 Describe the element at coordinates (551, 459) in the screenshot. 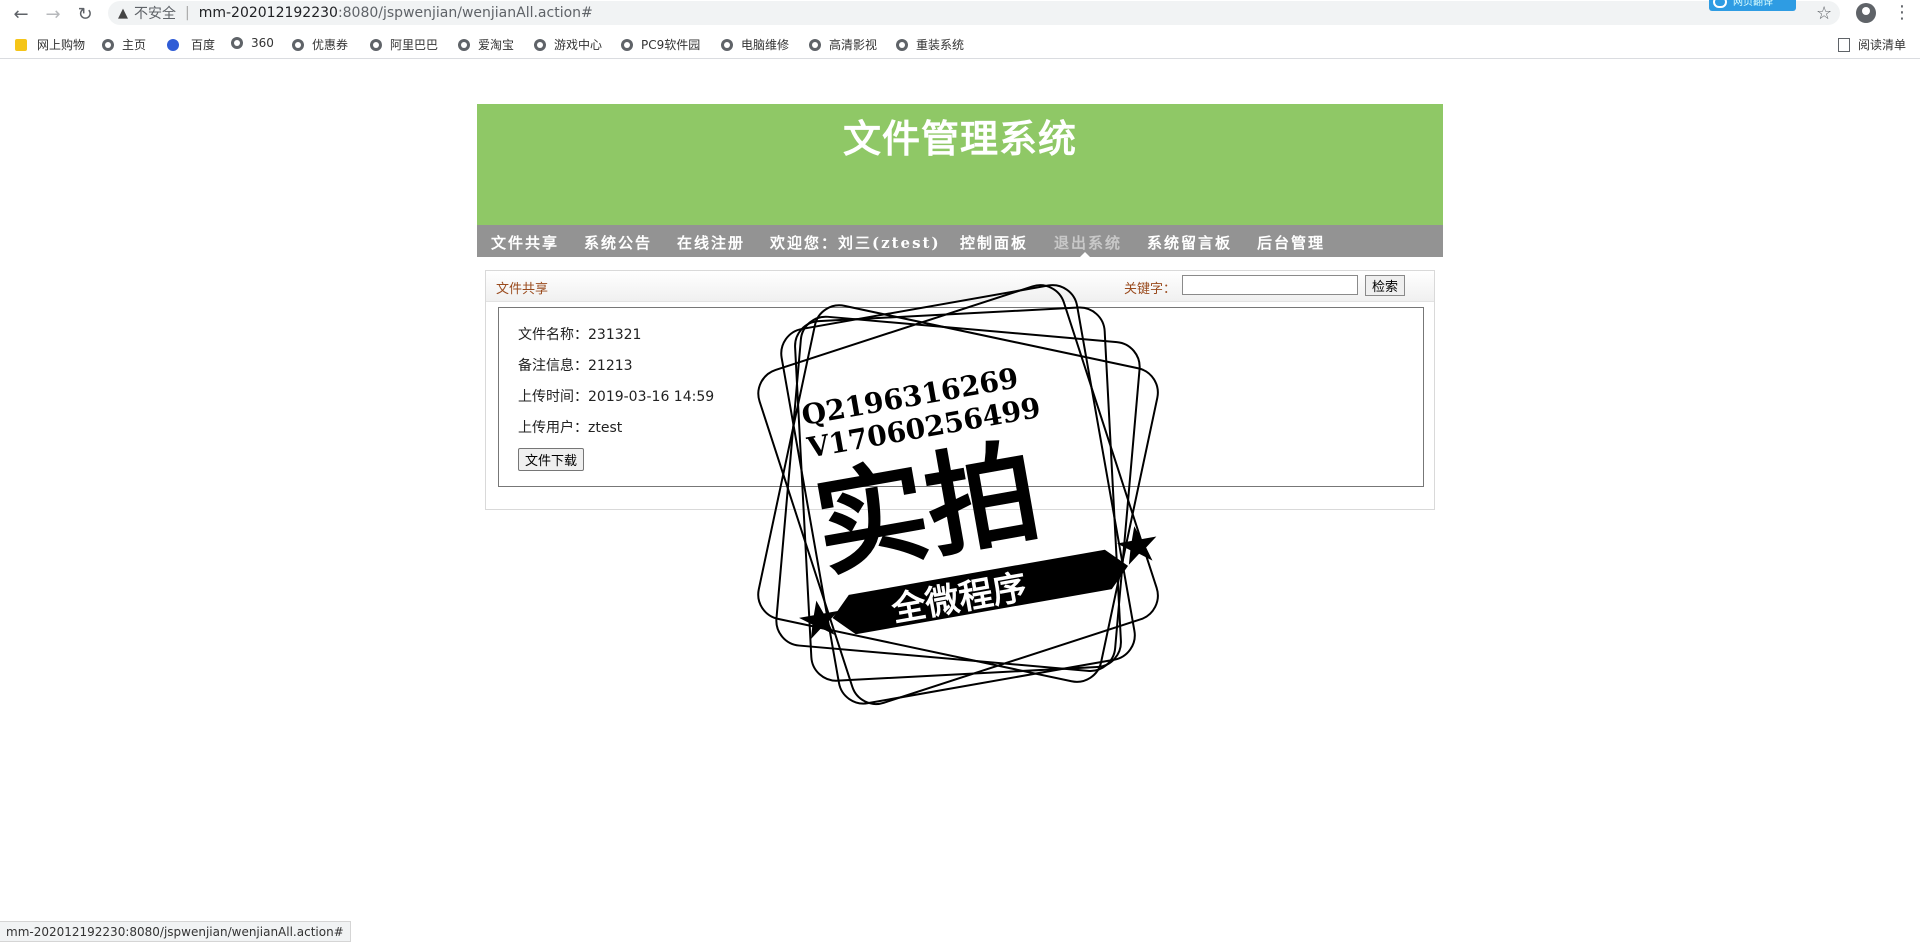

I see `download-button: 文件下载` at that location.